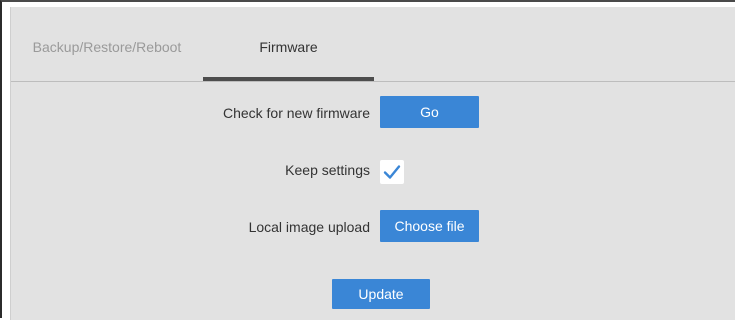  What do you see at coordinates (381, 294) in the screenshot?
I see `update-button: Update` at bounding box center [381, 294].